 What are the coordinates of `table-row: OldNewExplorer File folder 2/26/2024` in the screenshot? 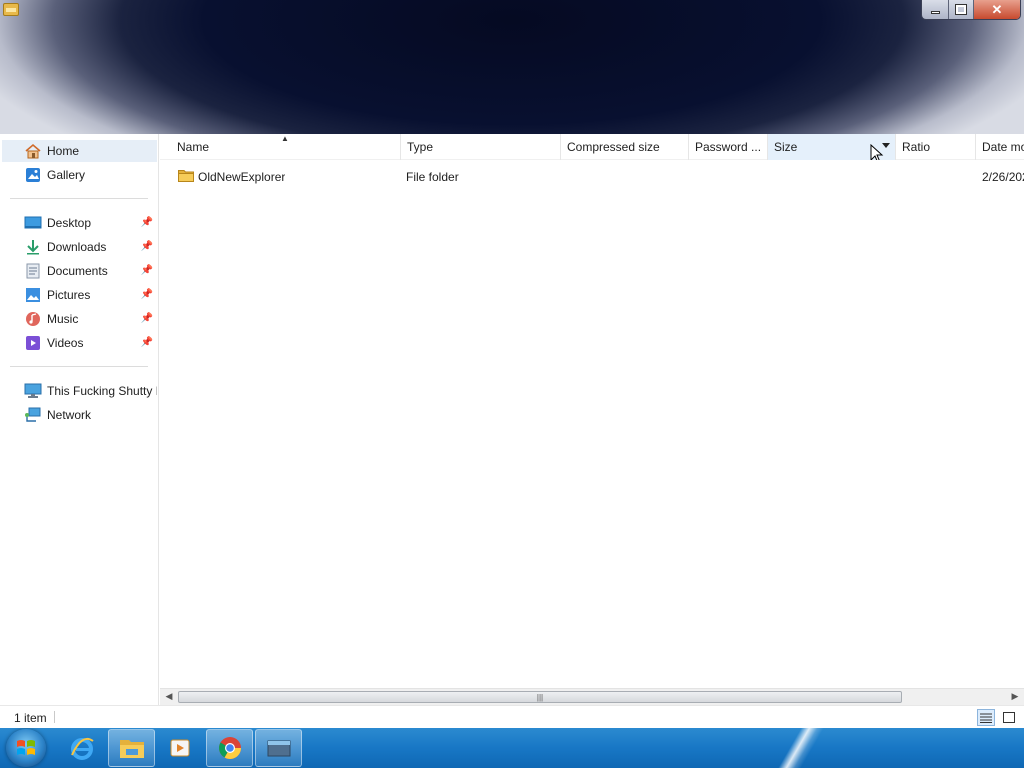 It's located at (592, 177).